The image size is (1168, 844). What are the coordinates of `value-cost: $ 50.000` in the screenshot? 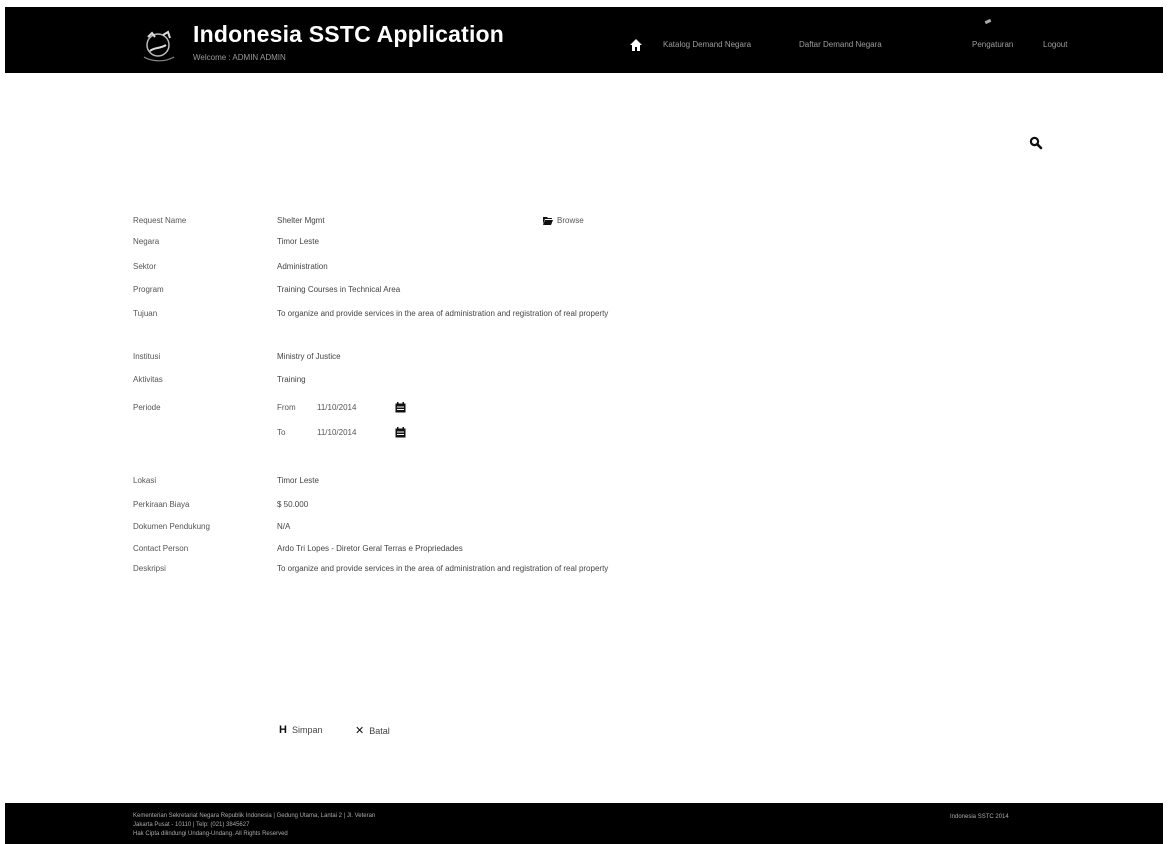 It's located at (293, 504).